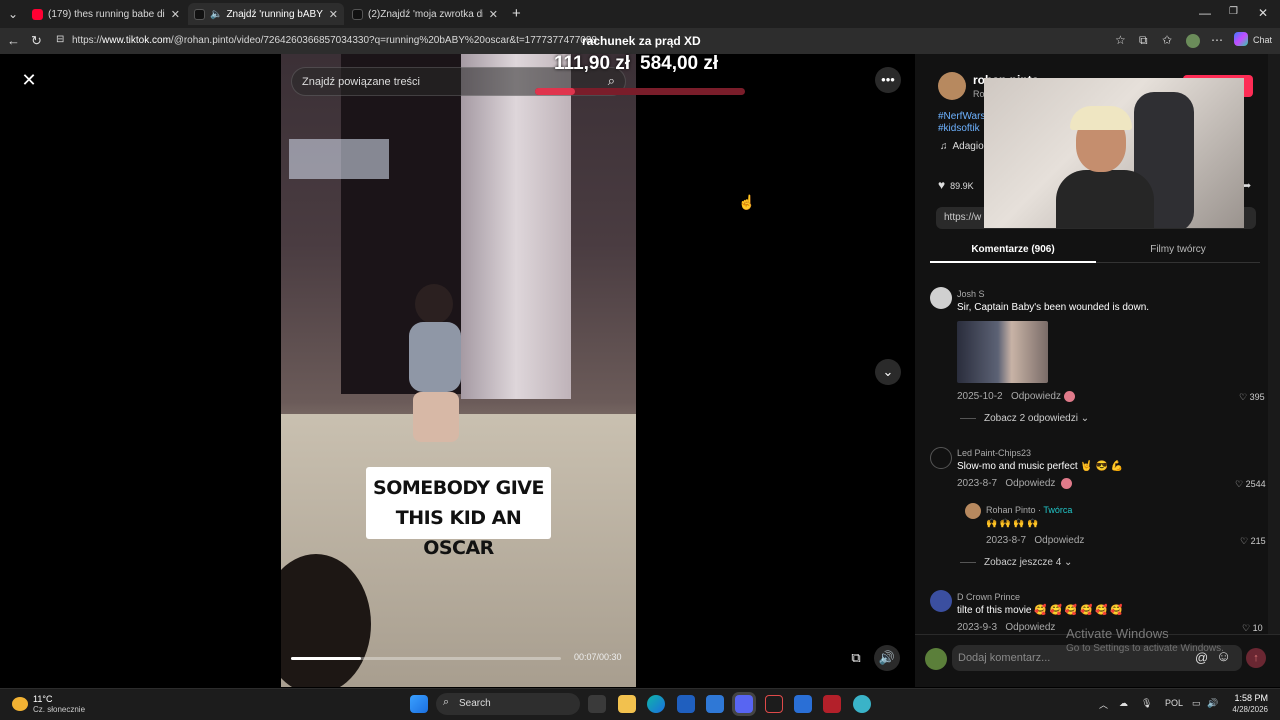 Image resolution: width=1280 pixels, height=720 pixels. I want to click on activate-windows-subtitle: Go to Settings to activate Windows., so click(1145, 648).